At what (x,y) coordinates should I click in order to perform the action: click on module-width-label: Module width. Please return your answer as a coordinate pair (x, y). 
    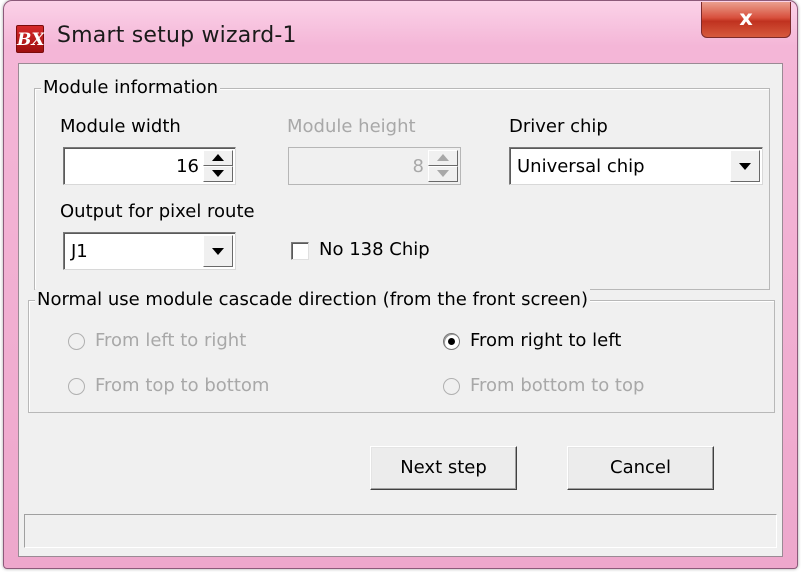
    Looking at the image, I should click on (120, 126).